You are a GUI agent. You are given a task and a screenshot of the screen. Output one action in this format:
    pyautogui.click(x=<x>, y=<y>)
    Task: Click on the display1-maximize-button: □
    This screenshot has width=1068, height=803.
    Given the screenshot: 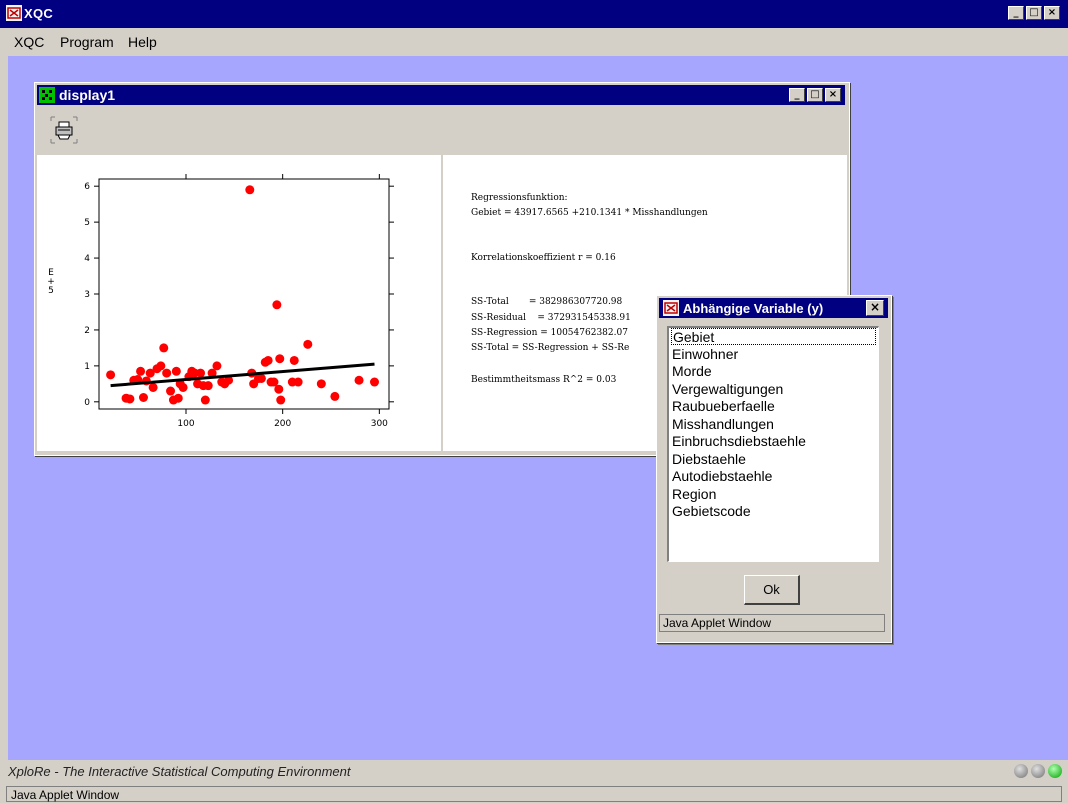 What is the action you would take?
    pyautogui.click(x=815, y=95)
    